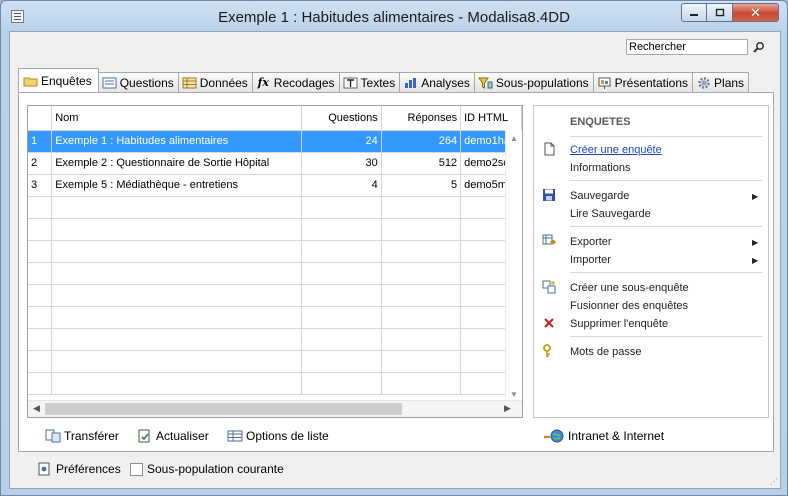 The height and width of the screenshot is (496, 788). What do you see at coordinates (600, 168) in the screenshot?
I see `informations-item: Informations` at bounding box center [600, 168].